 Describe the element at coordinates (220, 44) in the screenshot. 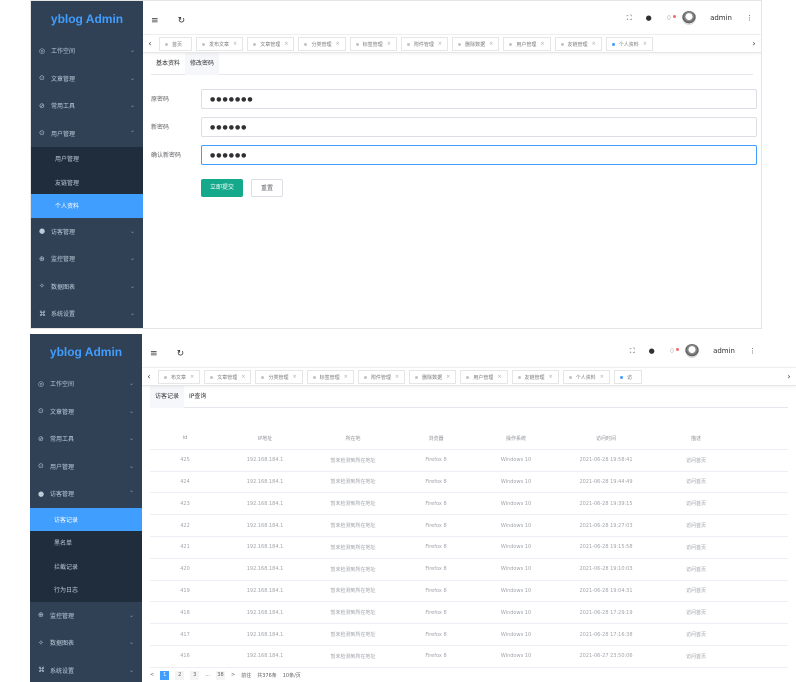

I see `tag-item: 发布文章 ×` at that location.